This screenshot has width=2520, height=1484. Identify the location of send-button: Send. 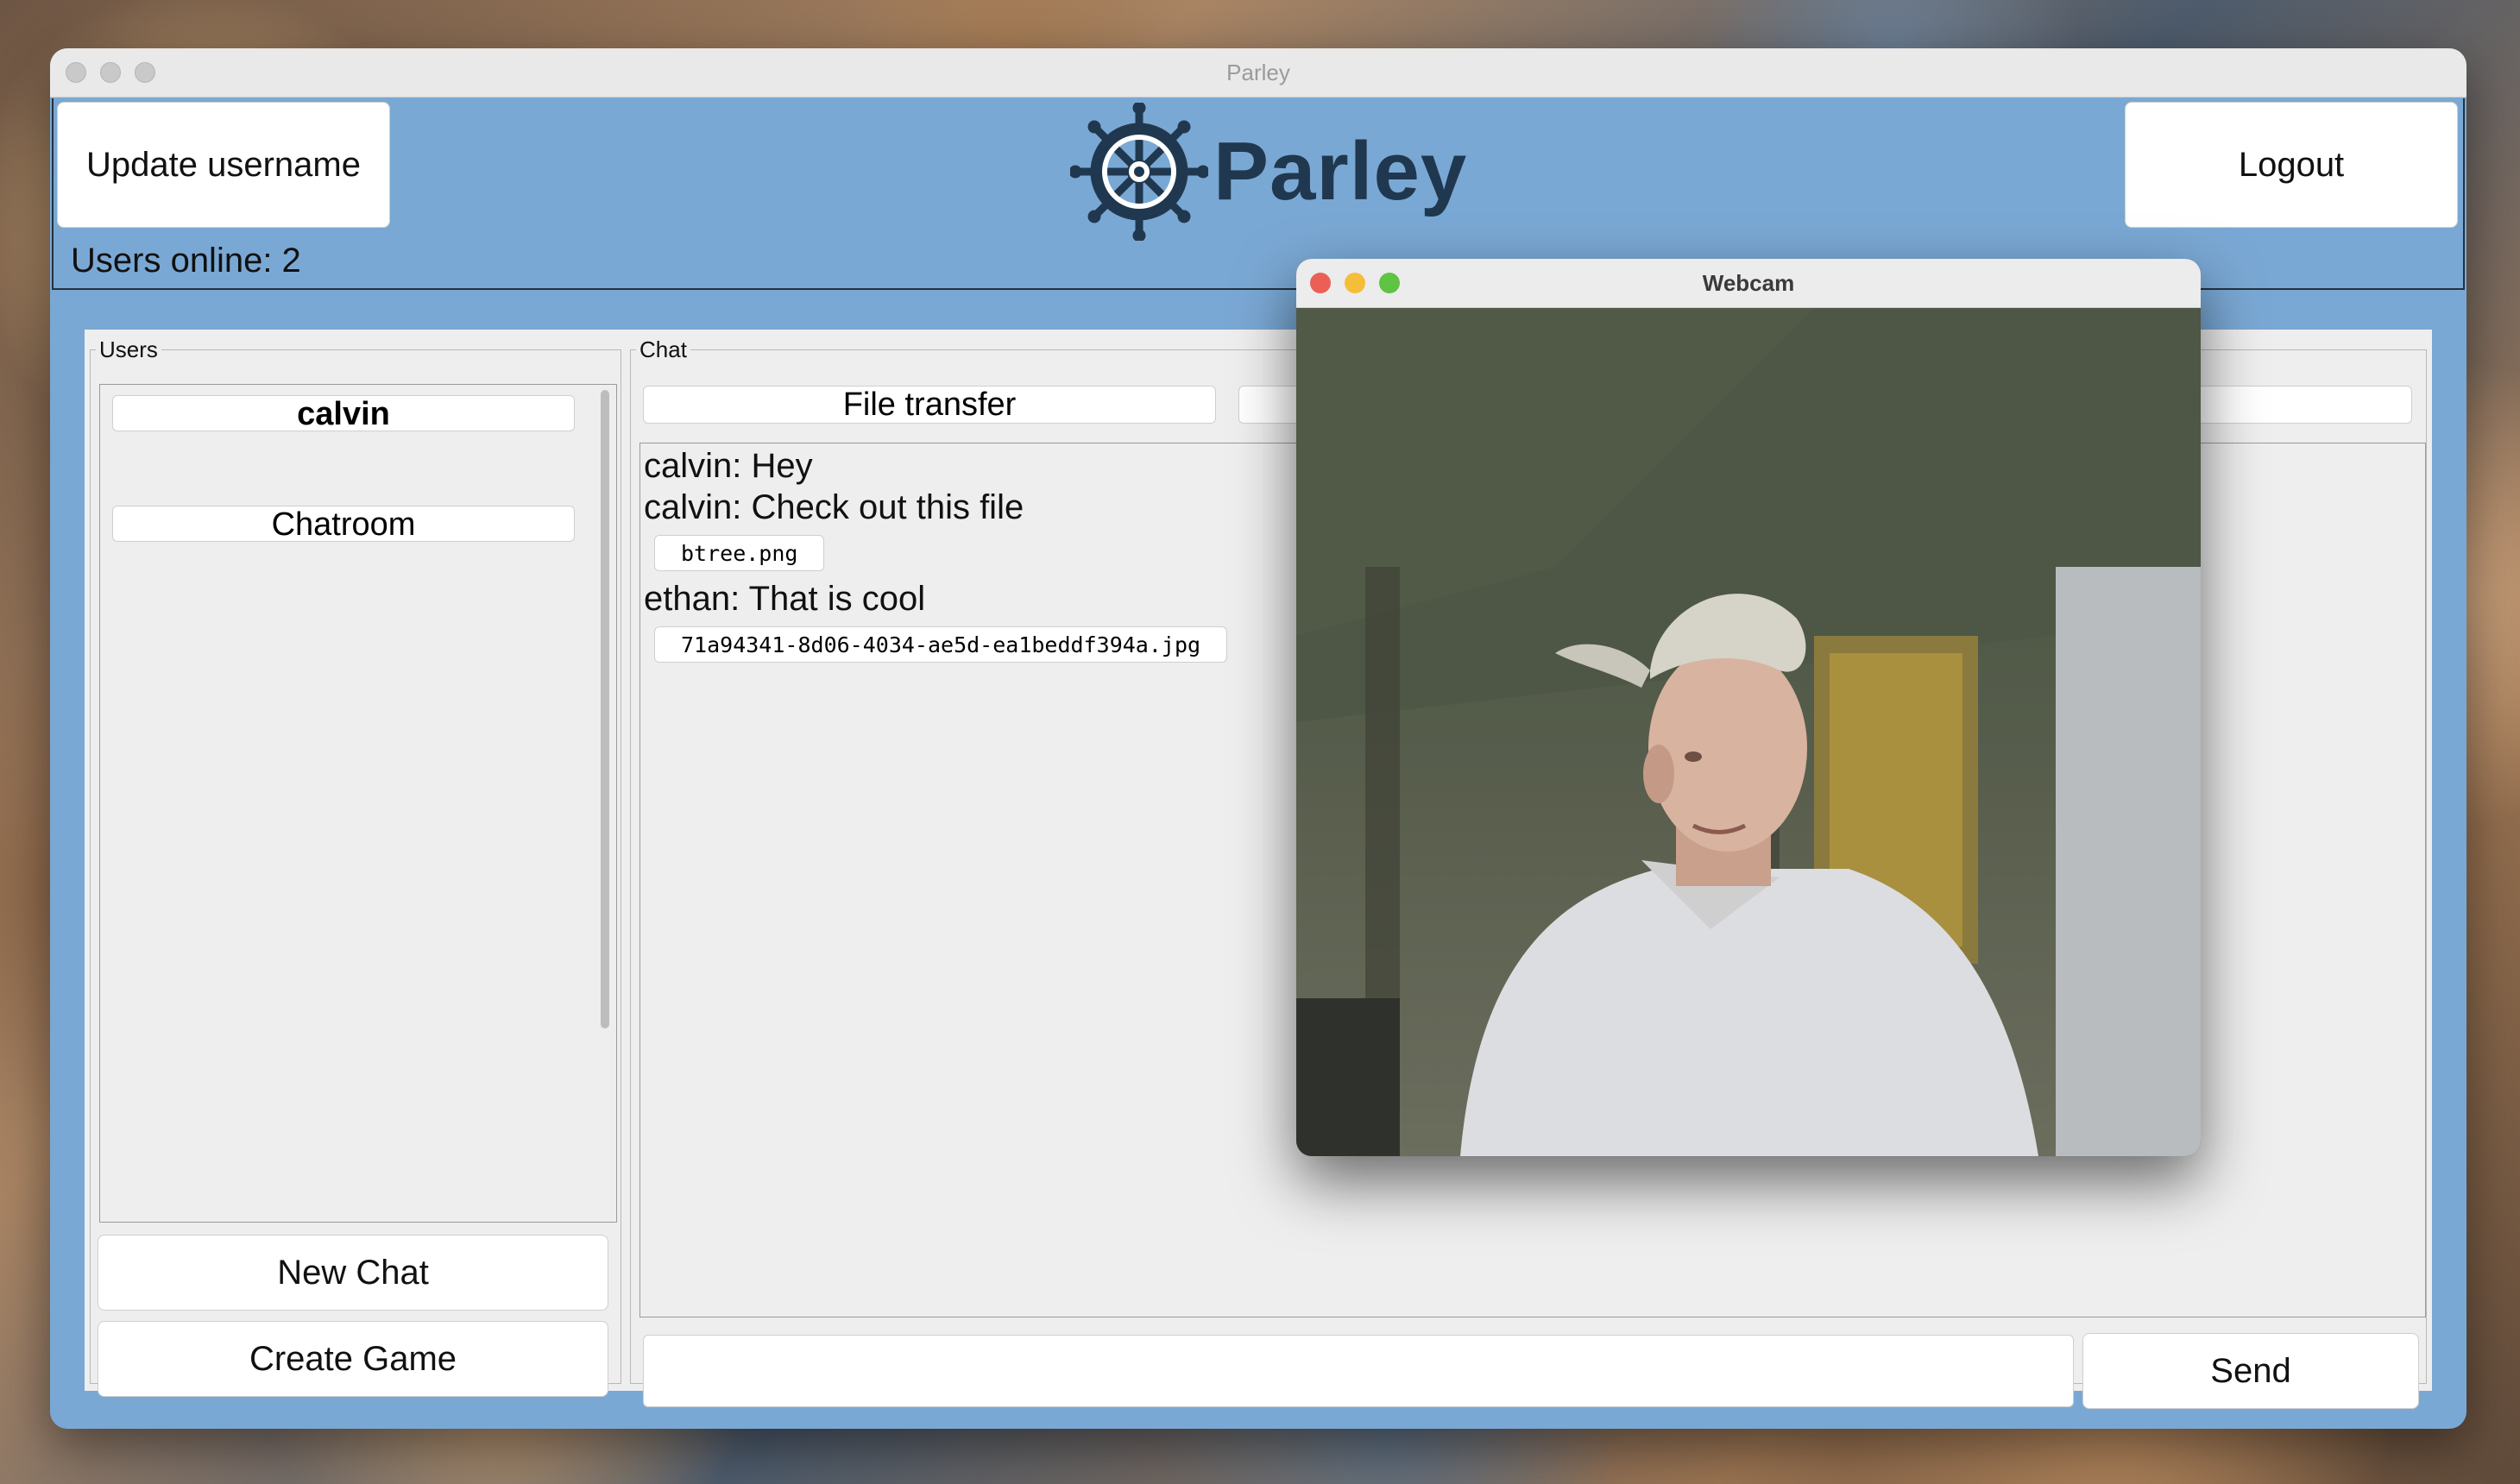
(2251, 1371).